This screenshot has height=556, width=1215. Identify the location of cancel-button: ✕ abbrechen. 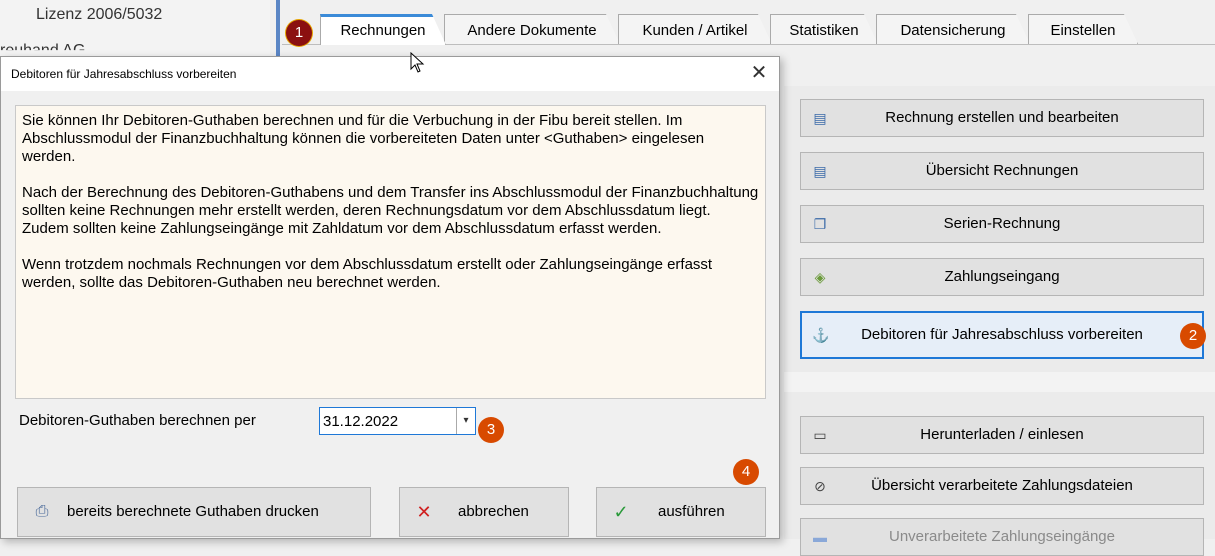
(484, 512).